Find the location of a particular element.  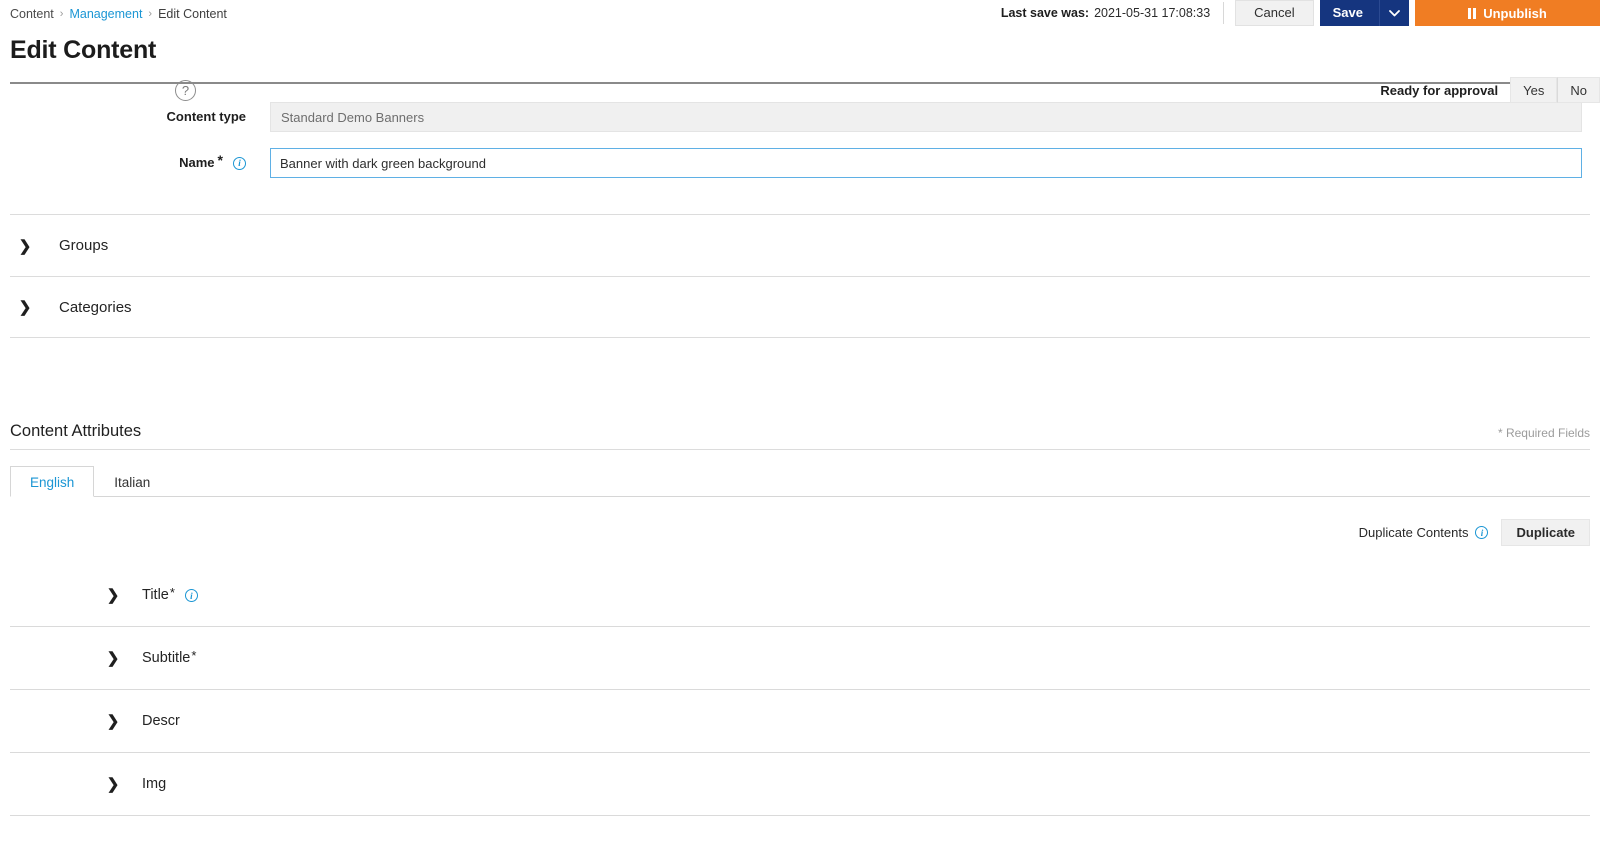

attribute-title-text: Title is located at coordinates (155, 595).